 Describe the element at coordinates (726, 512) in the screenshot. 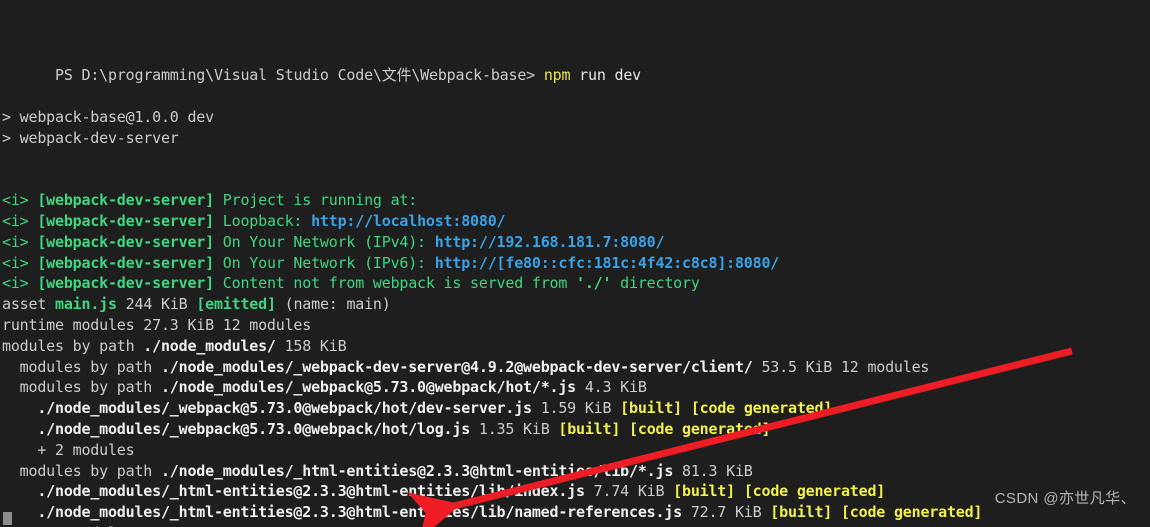

I see `segment: 72.7 KiB` at that location.